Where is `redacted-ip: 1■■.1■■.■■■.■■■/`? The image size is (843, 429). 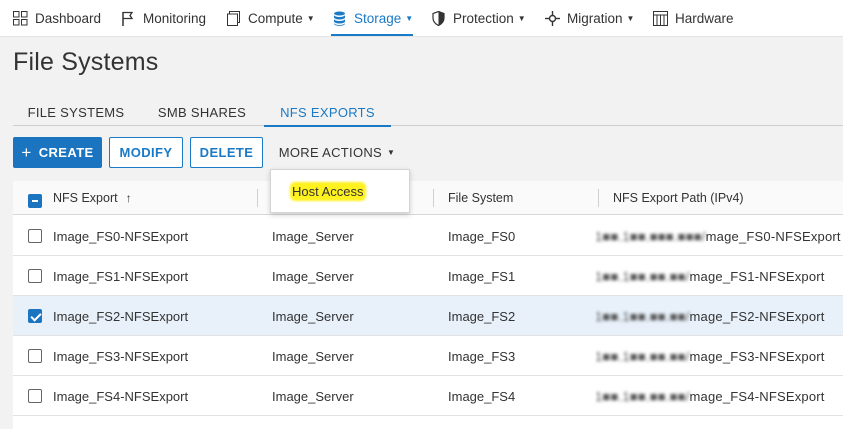
redacted-ip: 1■■.1■■.■■■.■■■/ is located at coordinates (650, 236).